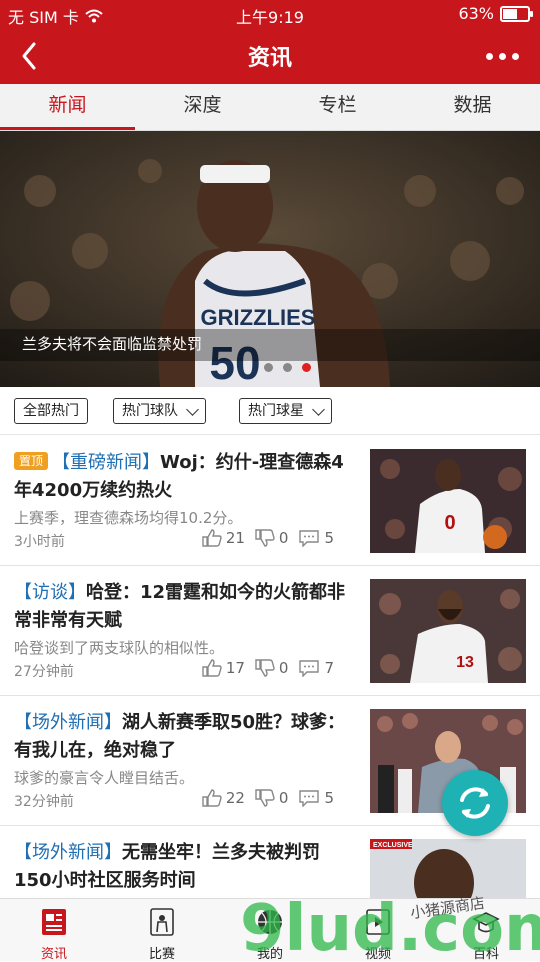 The height and width of the screenshot is (962, 540). Describe the element at coordinates (44, 672) in the screenshot. I see `news-time: 27分钟前` at that location.